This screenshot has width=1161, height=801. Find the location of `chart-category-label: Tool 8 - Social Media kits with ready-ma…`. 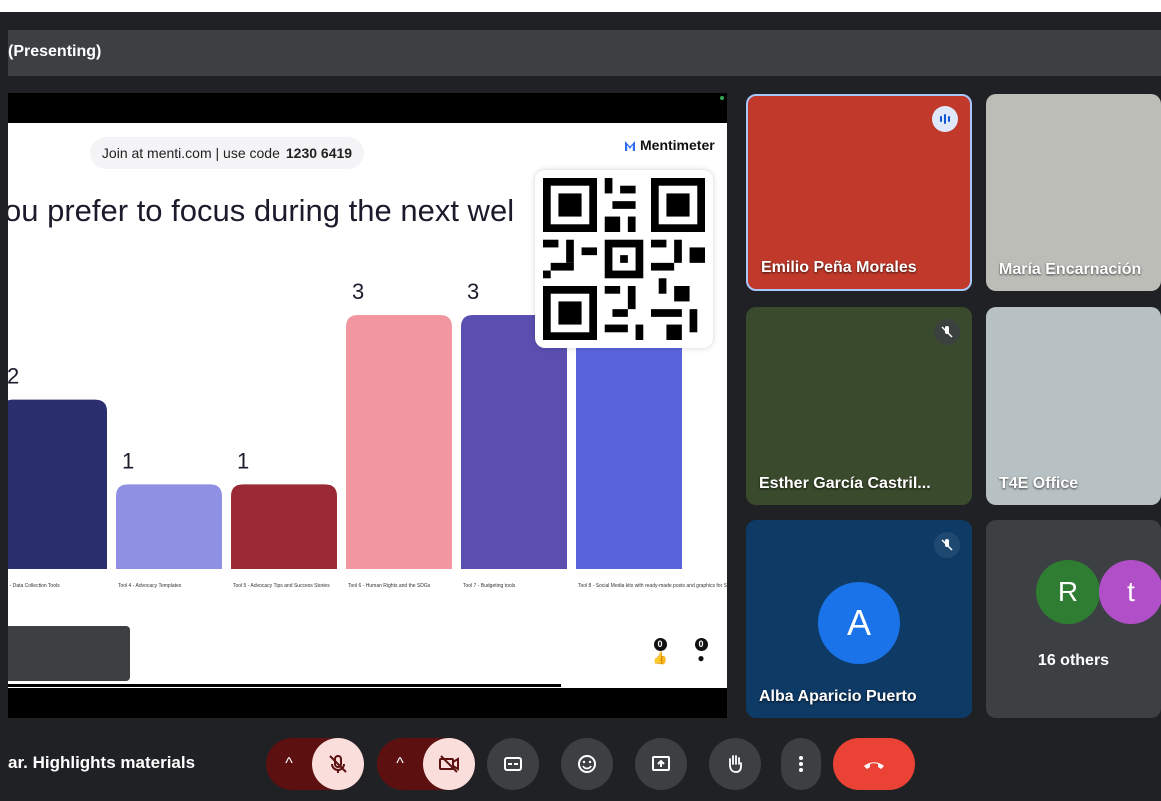

chart-category-label: Tool 8 - Social Media kits with ready-ma… is located at coordinates (652, 586).